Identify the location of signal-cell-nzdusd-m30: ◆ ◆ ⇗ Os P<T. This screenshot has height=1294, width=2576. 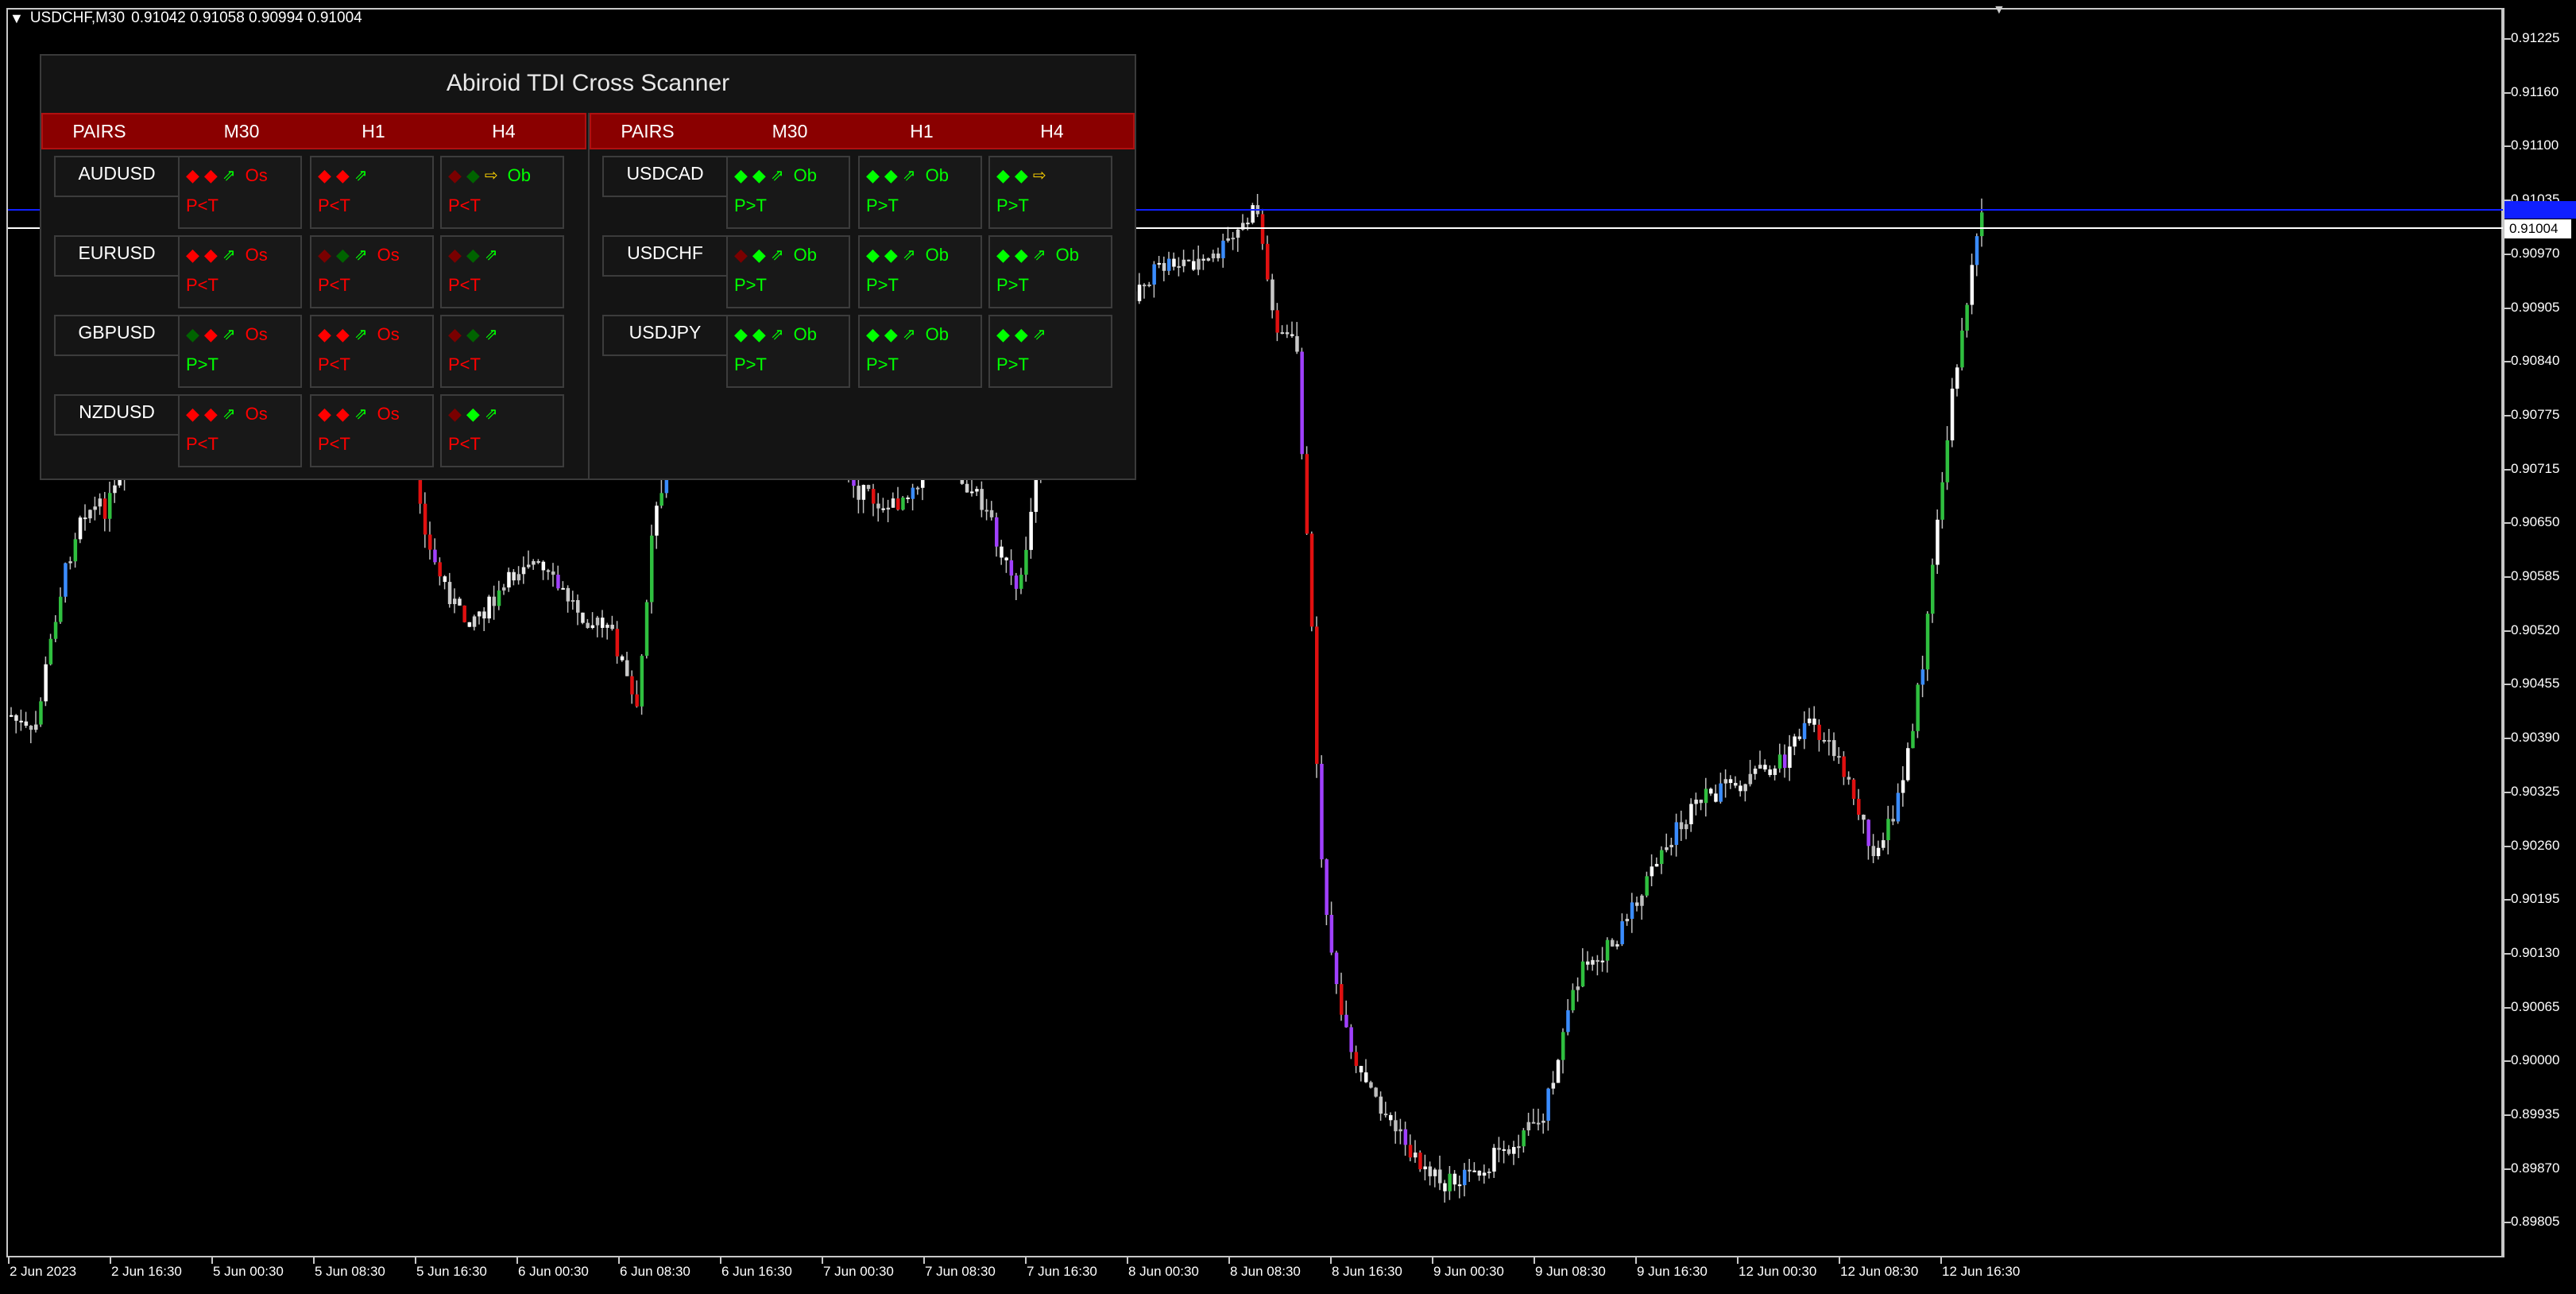
(240, 430).